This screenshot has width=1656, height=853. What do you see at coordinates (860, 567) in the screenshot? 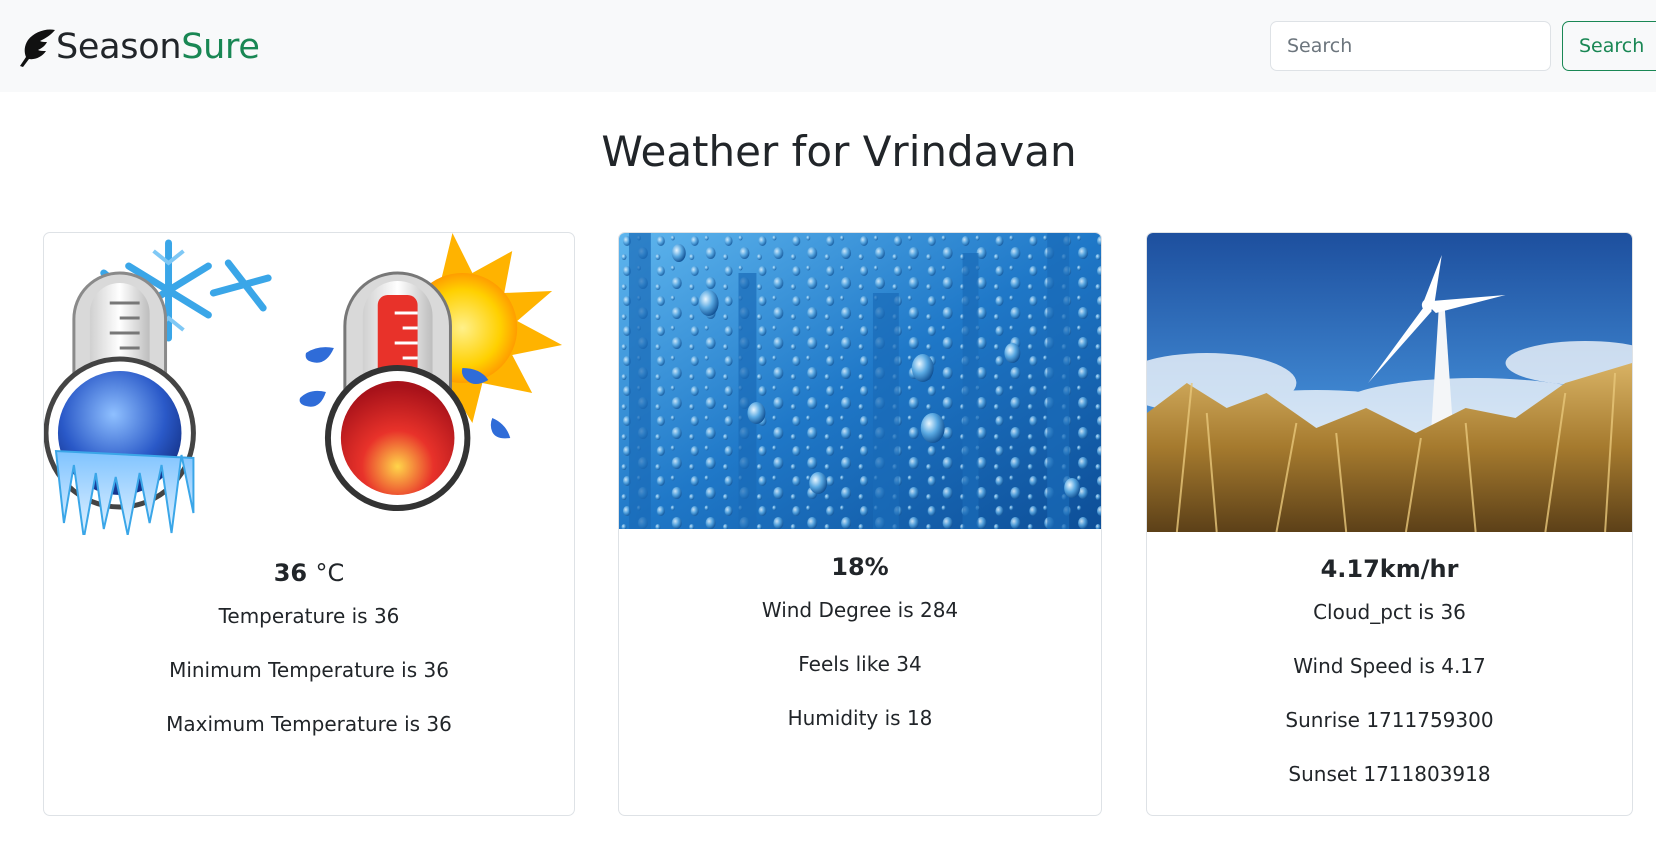
I see `humidity-title: 18%` at bounding box center [860, 567].